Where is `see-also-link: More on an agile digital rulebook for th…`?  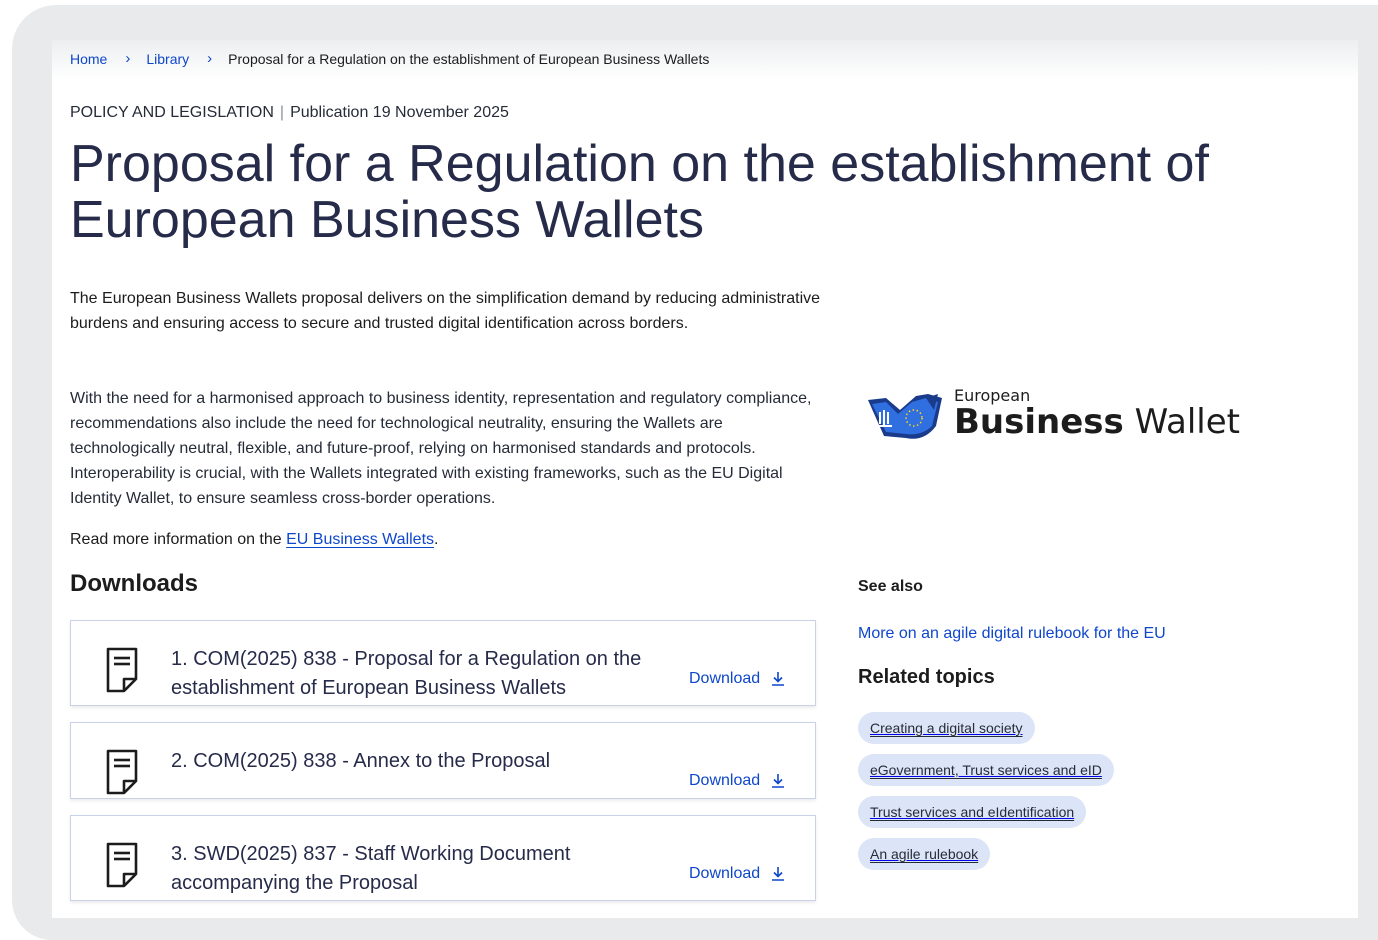 see-also-link: More on an agile digital rulebook for th… is located at coordinates (1012, 634).